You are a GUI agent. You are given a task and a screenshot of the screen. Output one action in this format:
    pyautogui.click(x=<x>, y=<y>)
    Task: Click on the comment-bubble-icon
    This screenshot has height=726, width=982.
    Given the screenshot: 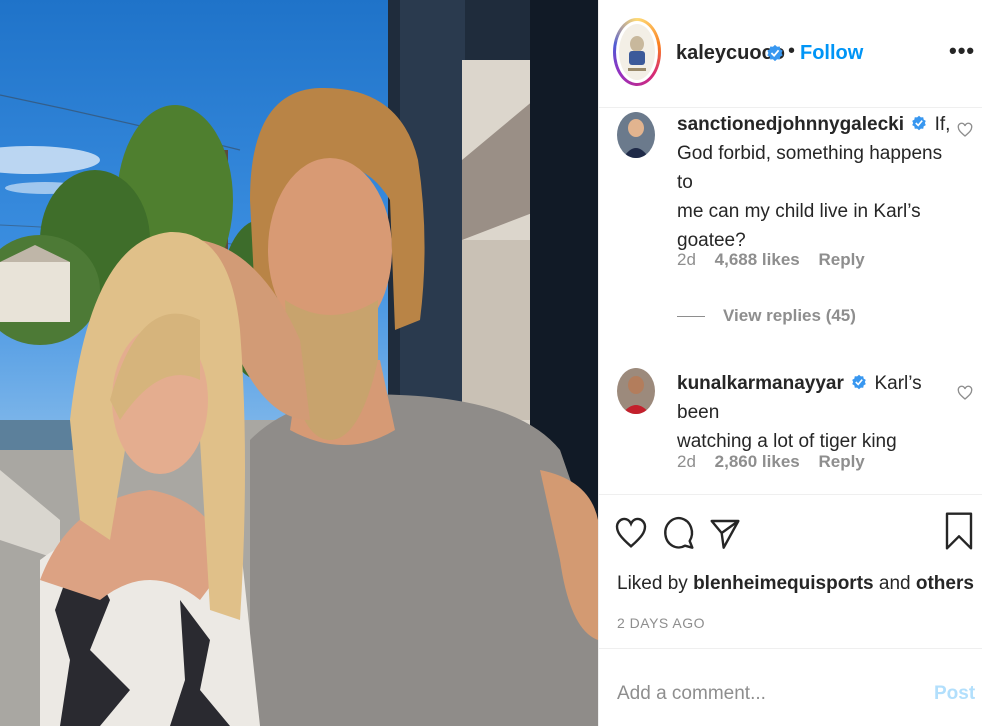 What is the action you would take?
    pyautogui.click(x=679, y=533)
    